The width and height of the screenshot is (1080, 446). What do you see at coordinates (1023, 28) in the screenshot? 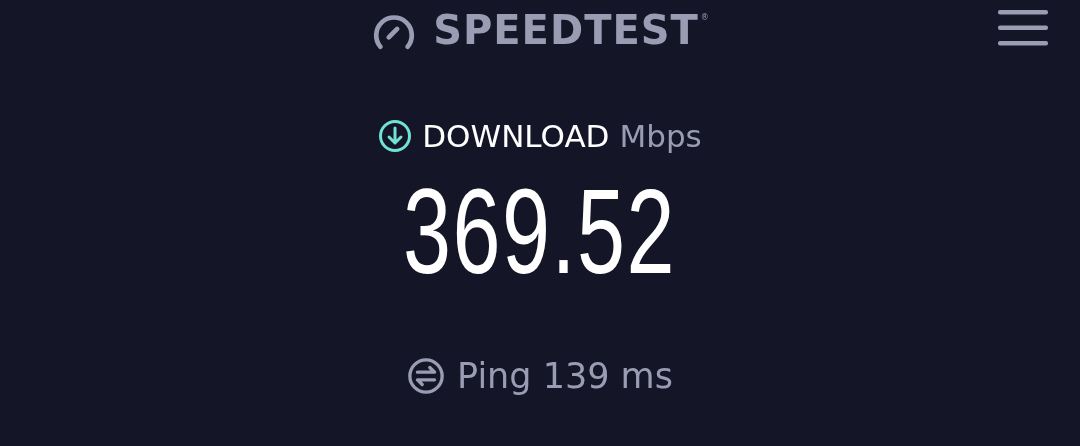
I see `menu-icon` at bounding box center [1023, 28].